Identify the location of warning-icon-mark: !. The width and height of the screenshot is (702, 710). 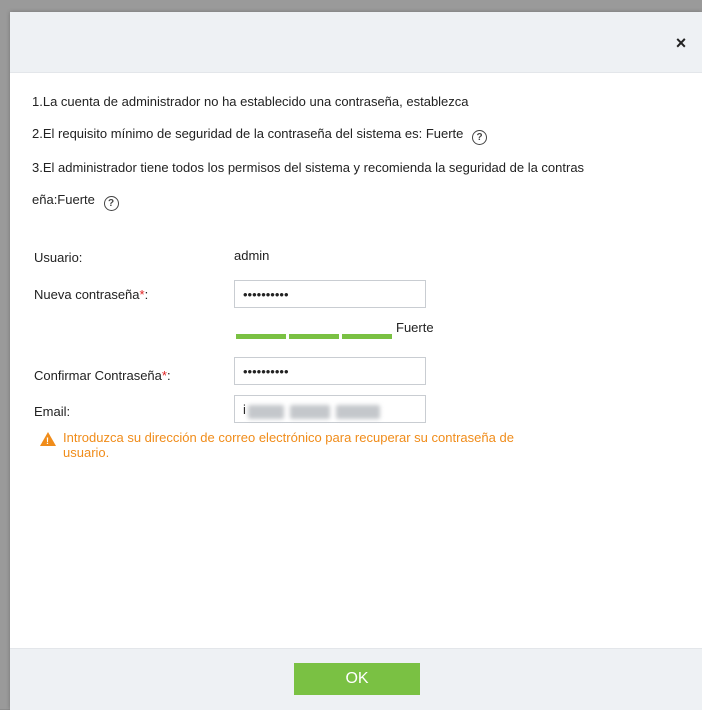
(47, 441).